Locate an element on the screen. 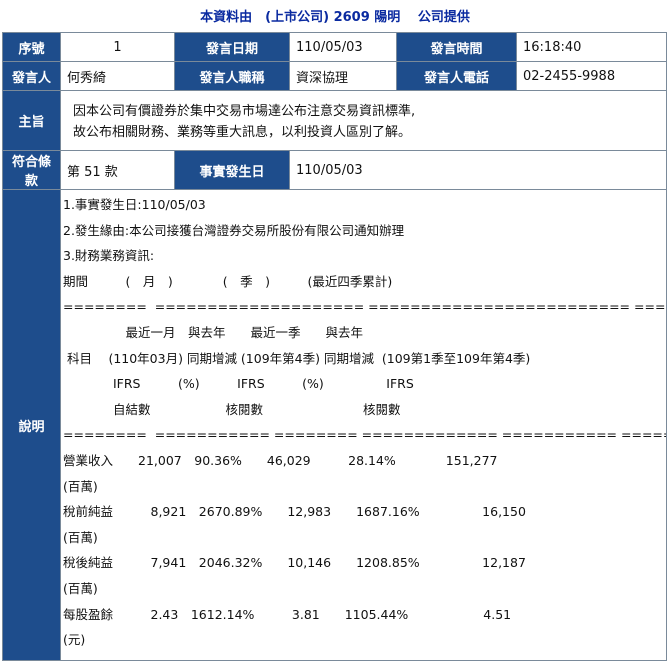  description-line: 期間 ( 月 ) ( 季 ) (最近四季累計) is located at coordinates (228, 281).